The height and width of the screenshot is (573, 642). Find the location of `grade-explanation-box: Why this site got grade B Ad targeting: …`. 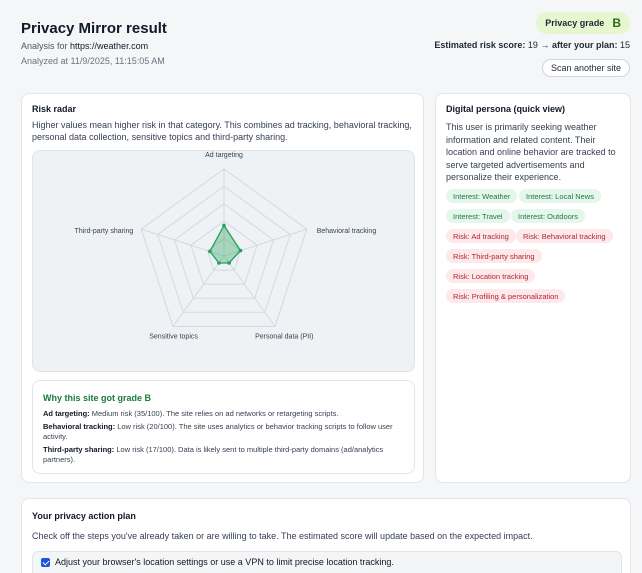

grade-explanation-box: Why this site got grade B Ad targeting: … is located at coordinates (223, 427).